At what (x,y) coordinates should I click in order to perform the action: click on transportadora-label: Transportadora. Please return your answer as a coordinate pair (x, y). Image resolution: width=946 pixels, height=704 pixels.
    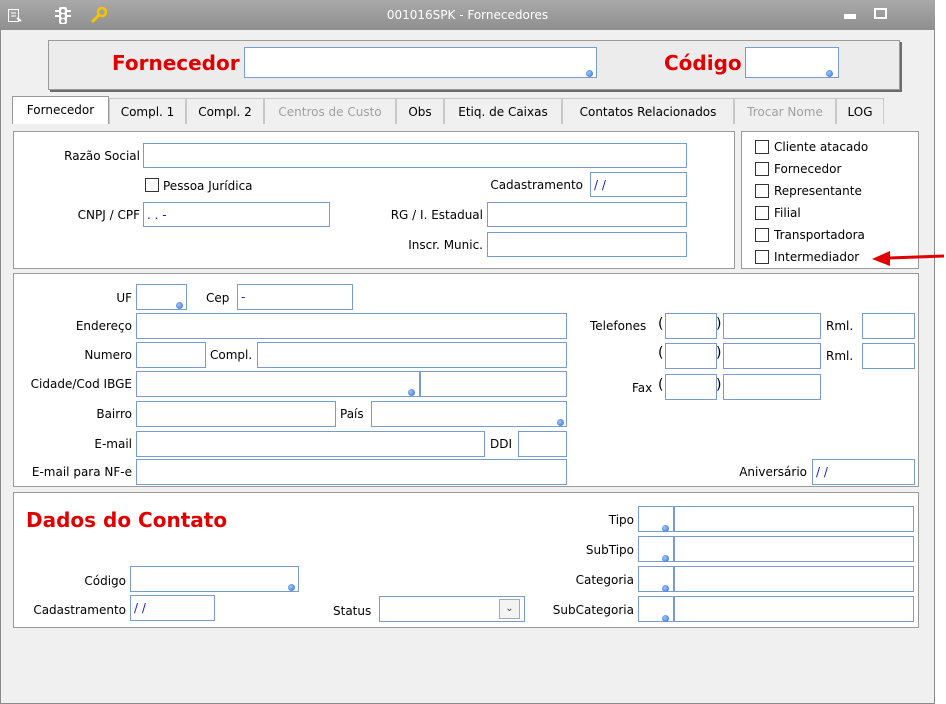
    Looking at the image, I should click on (819, 235).